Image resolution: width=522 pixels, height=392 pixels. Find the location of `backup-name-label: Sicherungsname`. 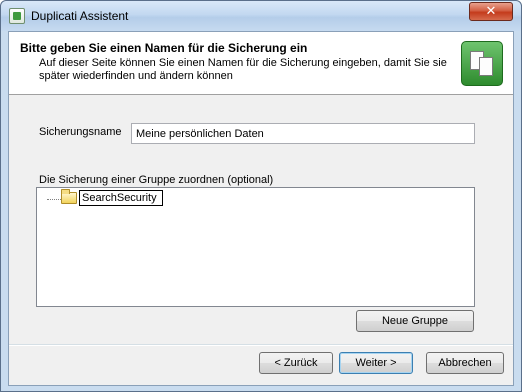

backup-name-label: Sicherungsname is located at coordinates (80, 132).